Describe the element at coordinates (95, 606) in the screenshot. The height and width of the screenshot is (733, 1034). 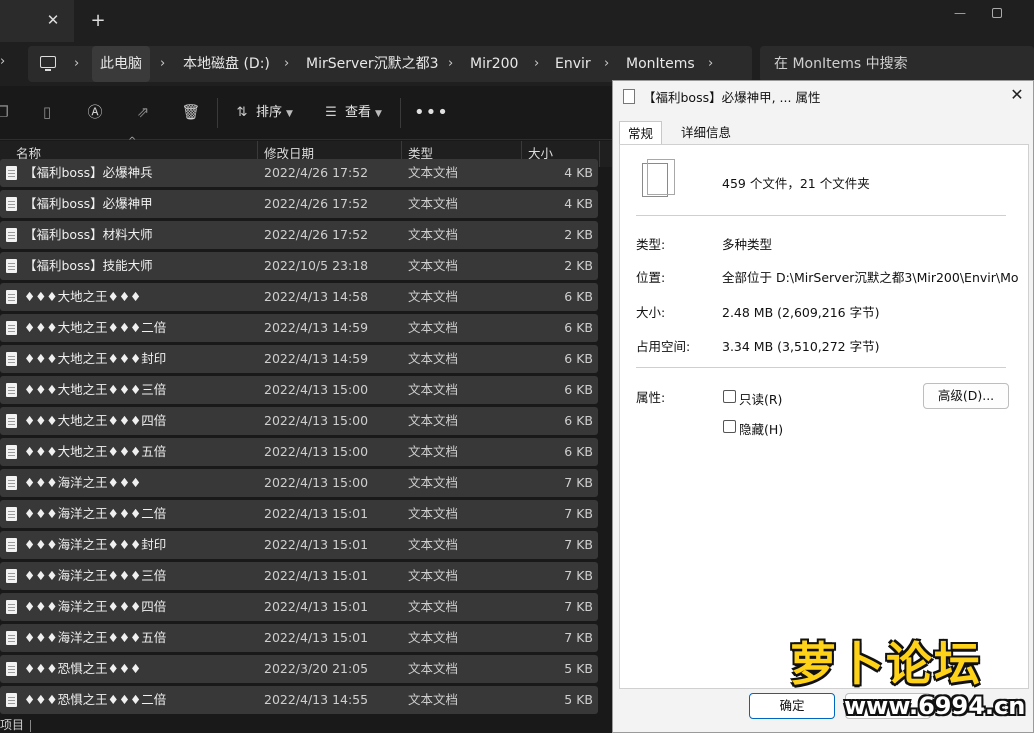
I see `file-name: ♦♦♦海洋之王♦♦♦四倍` at that location.